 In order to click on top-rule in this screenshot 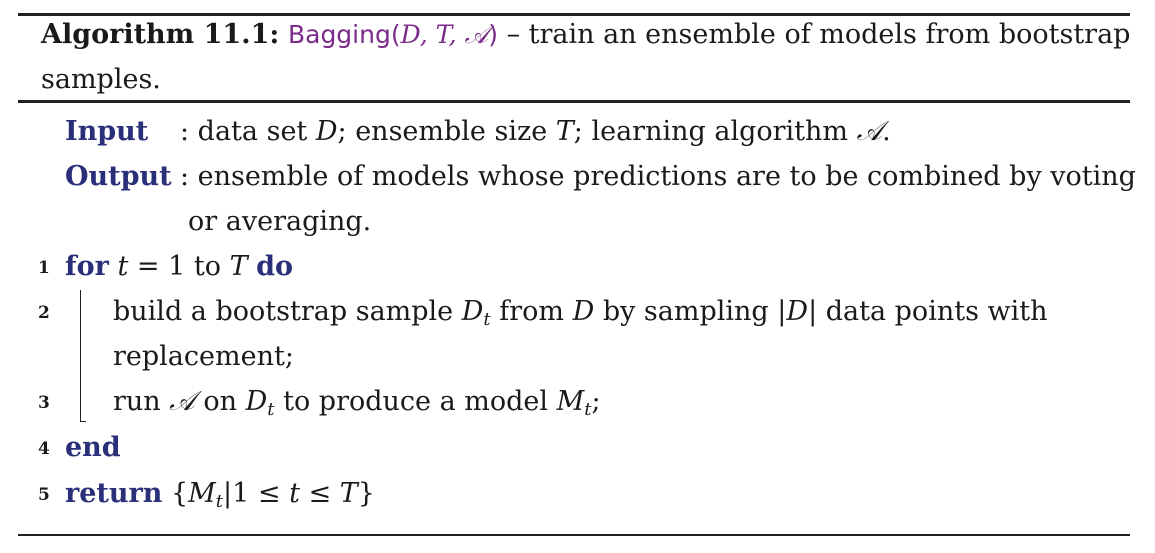, I will do `click(574, 14)`.